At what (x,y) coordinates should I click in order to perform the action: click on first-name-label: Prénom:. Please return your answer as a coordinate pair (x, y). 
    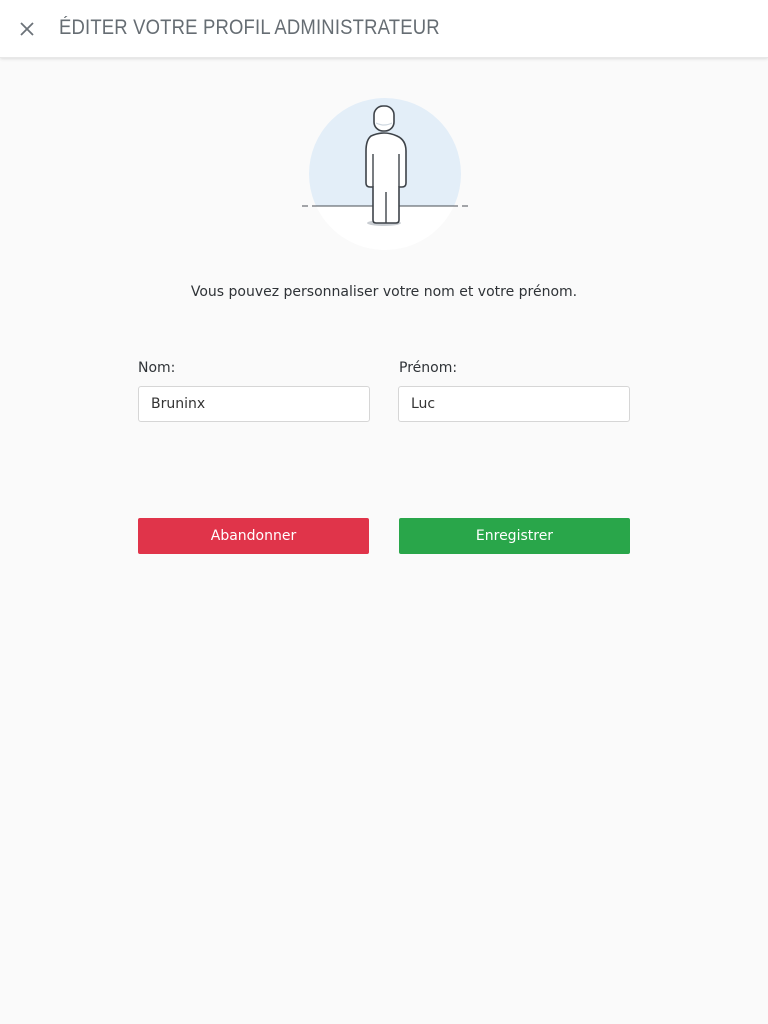
    Looking at the image, I should click on (428, 368).